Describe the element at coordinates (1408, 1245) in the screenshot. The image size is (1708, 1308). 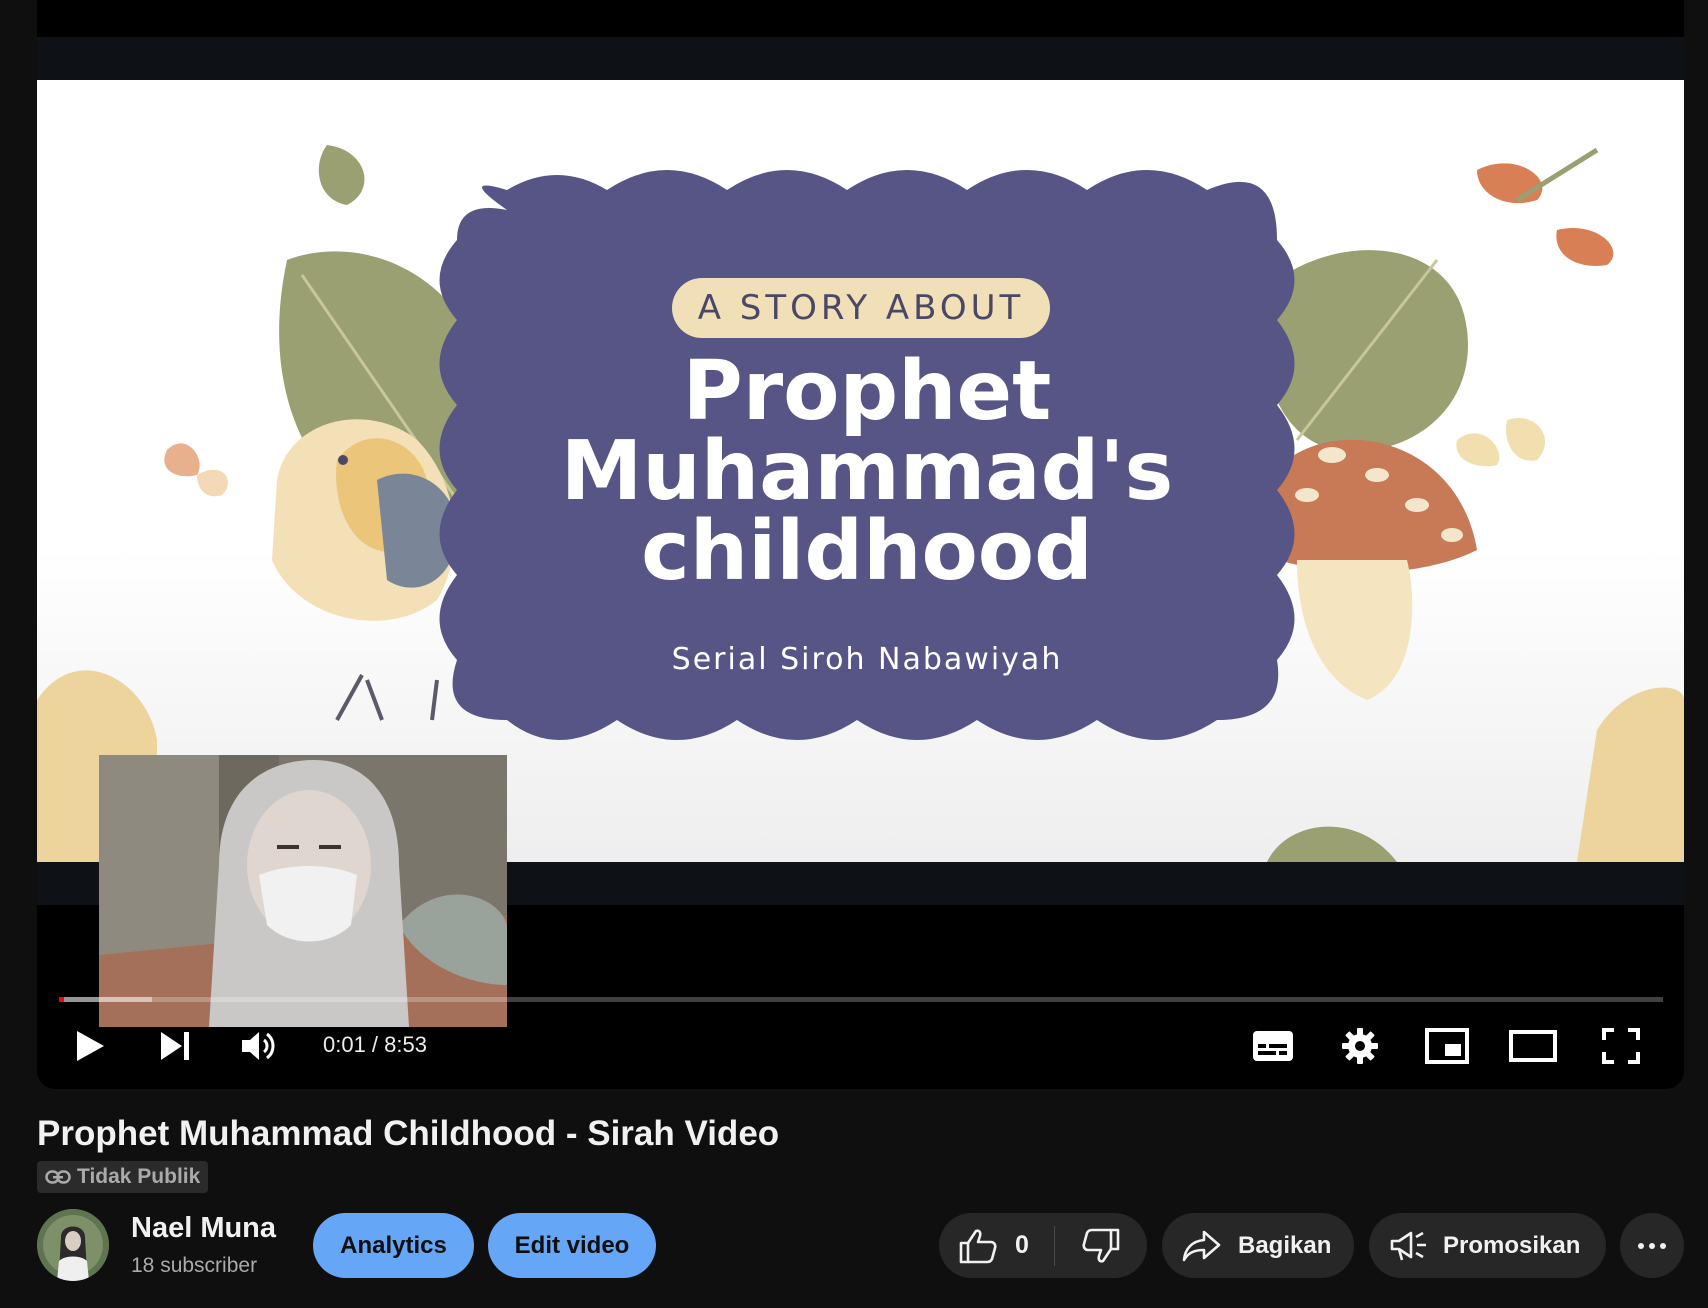
I see `megaphone-icon` at that location.